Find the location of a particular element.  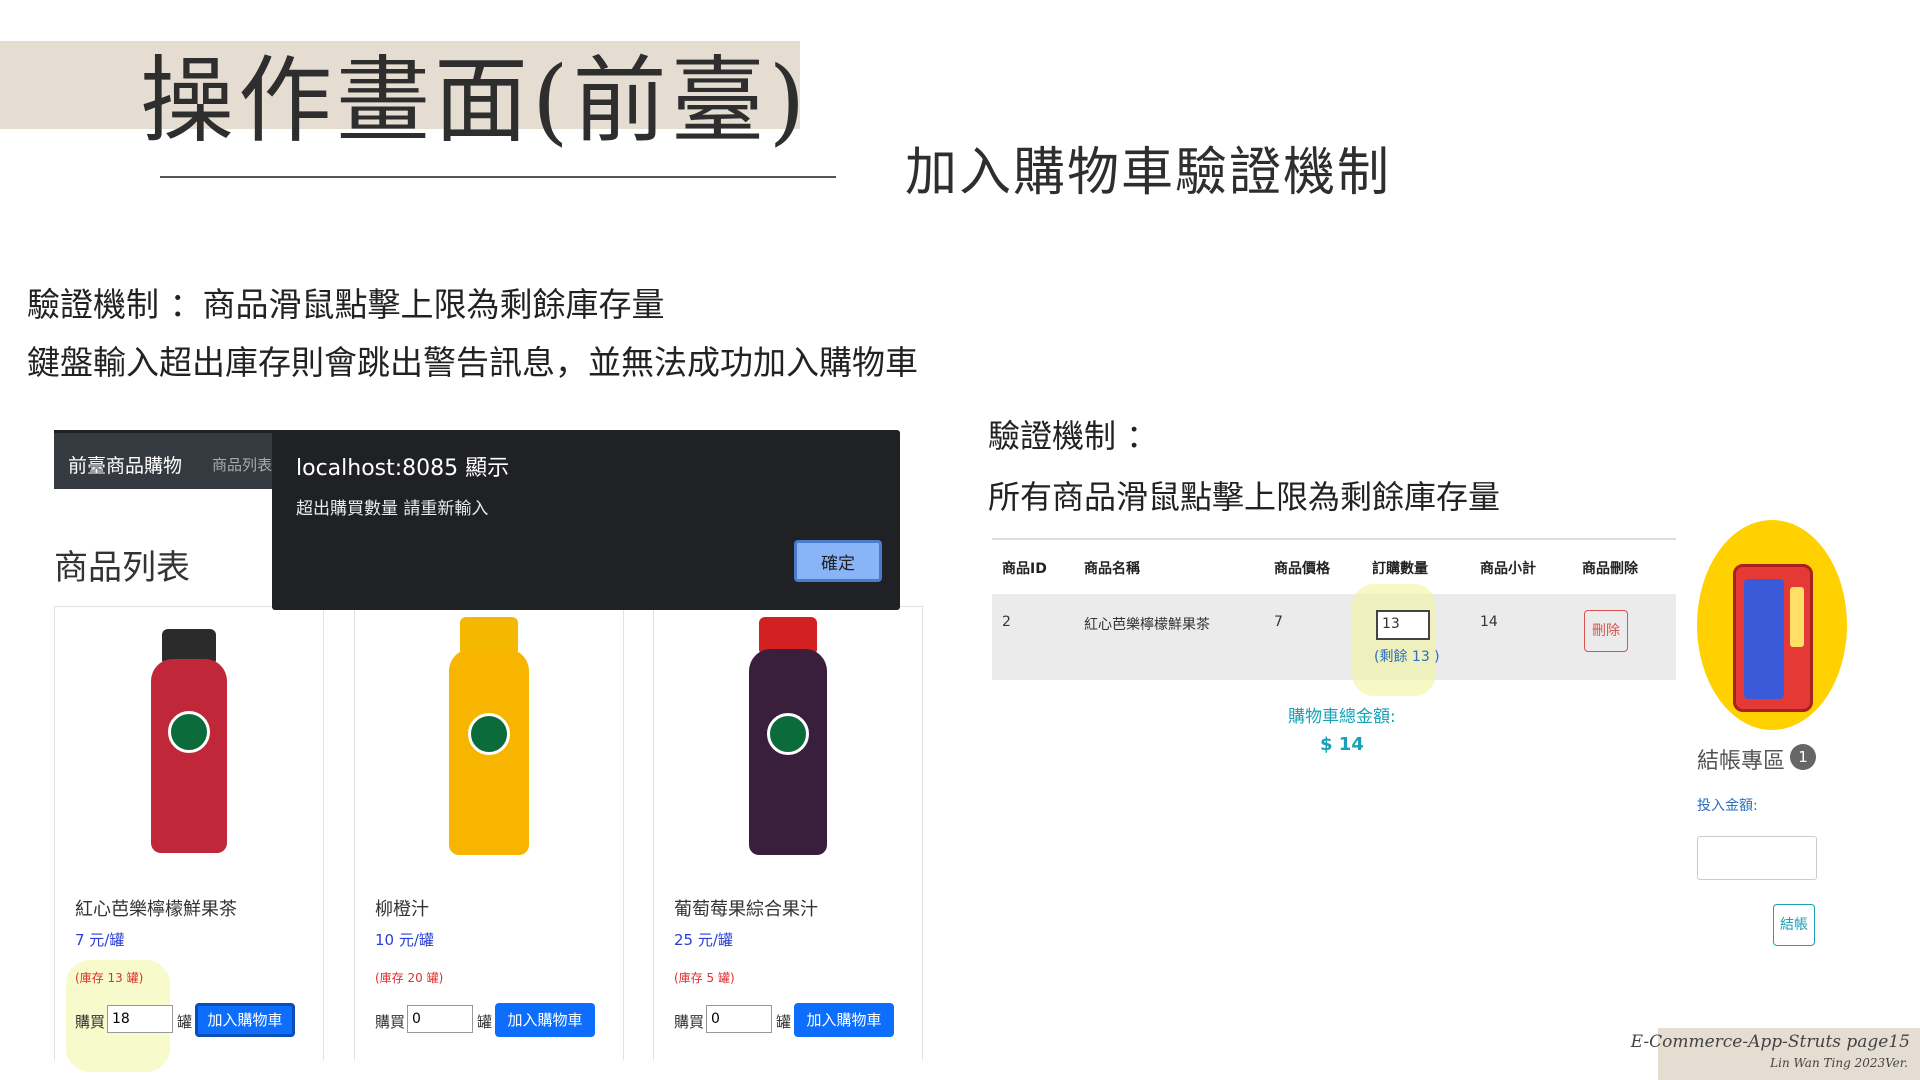

product-price: 25 元/罐 is located at coordinates (703, 940).